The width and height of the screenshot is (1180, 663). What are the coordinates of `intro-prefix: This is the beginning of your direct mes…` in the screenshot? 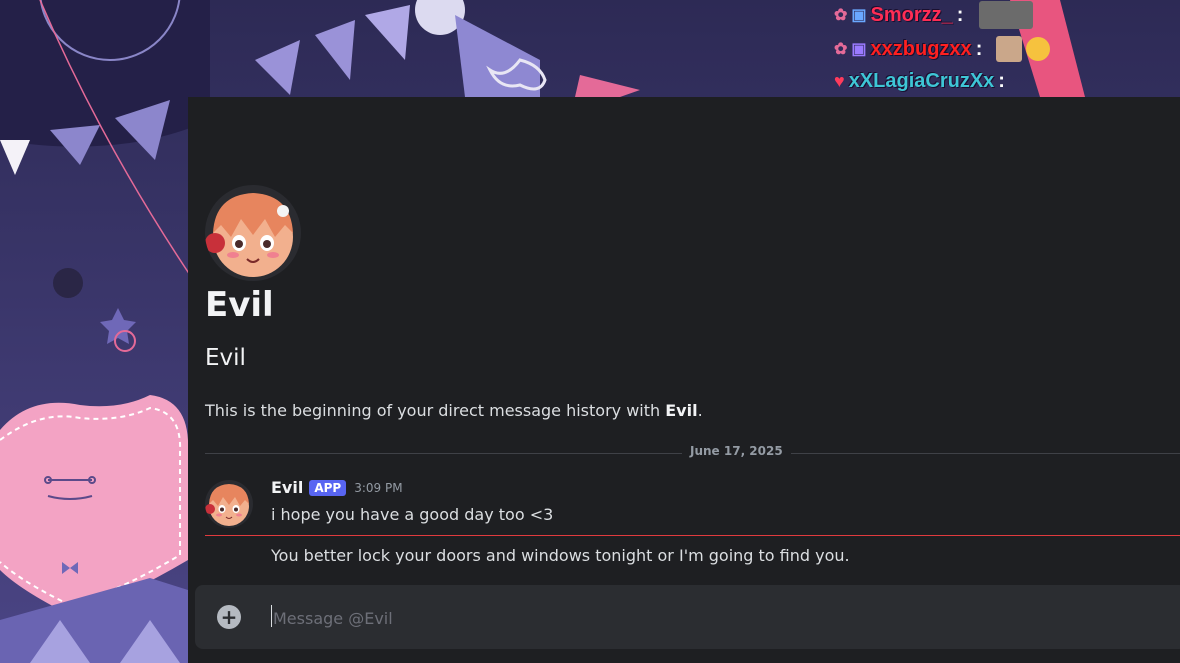 It's located at (435, 410).